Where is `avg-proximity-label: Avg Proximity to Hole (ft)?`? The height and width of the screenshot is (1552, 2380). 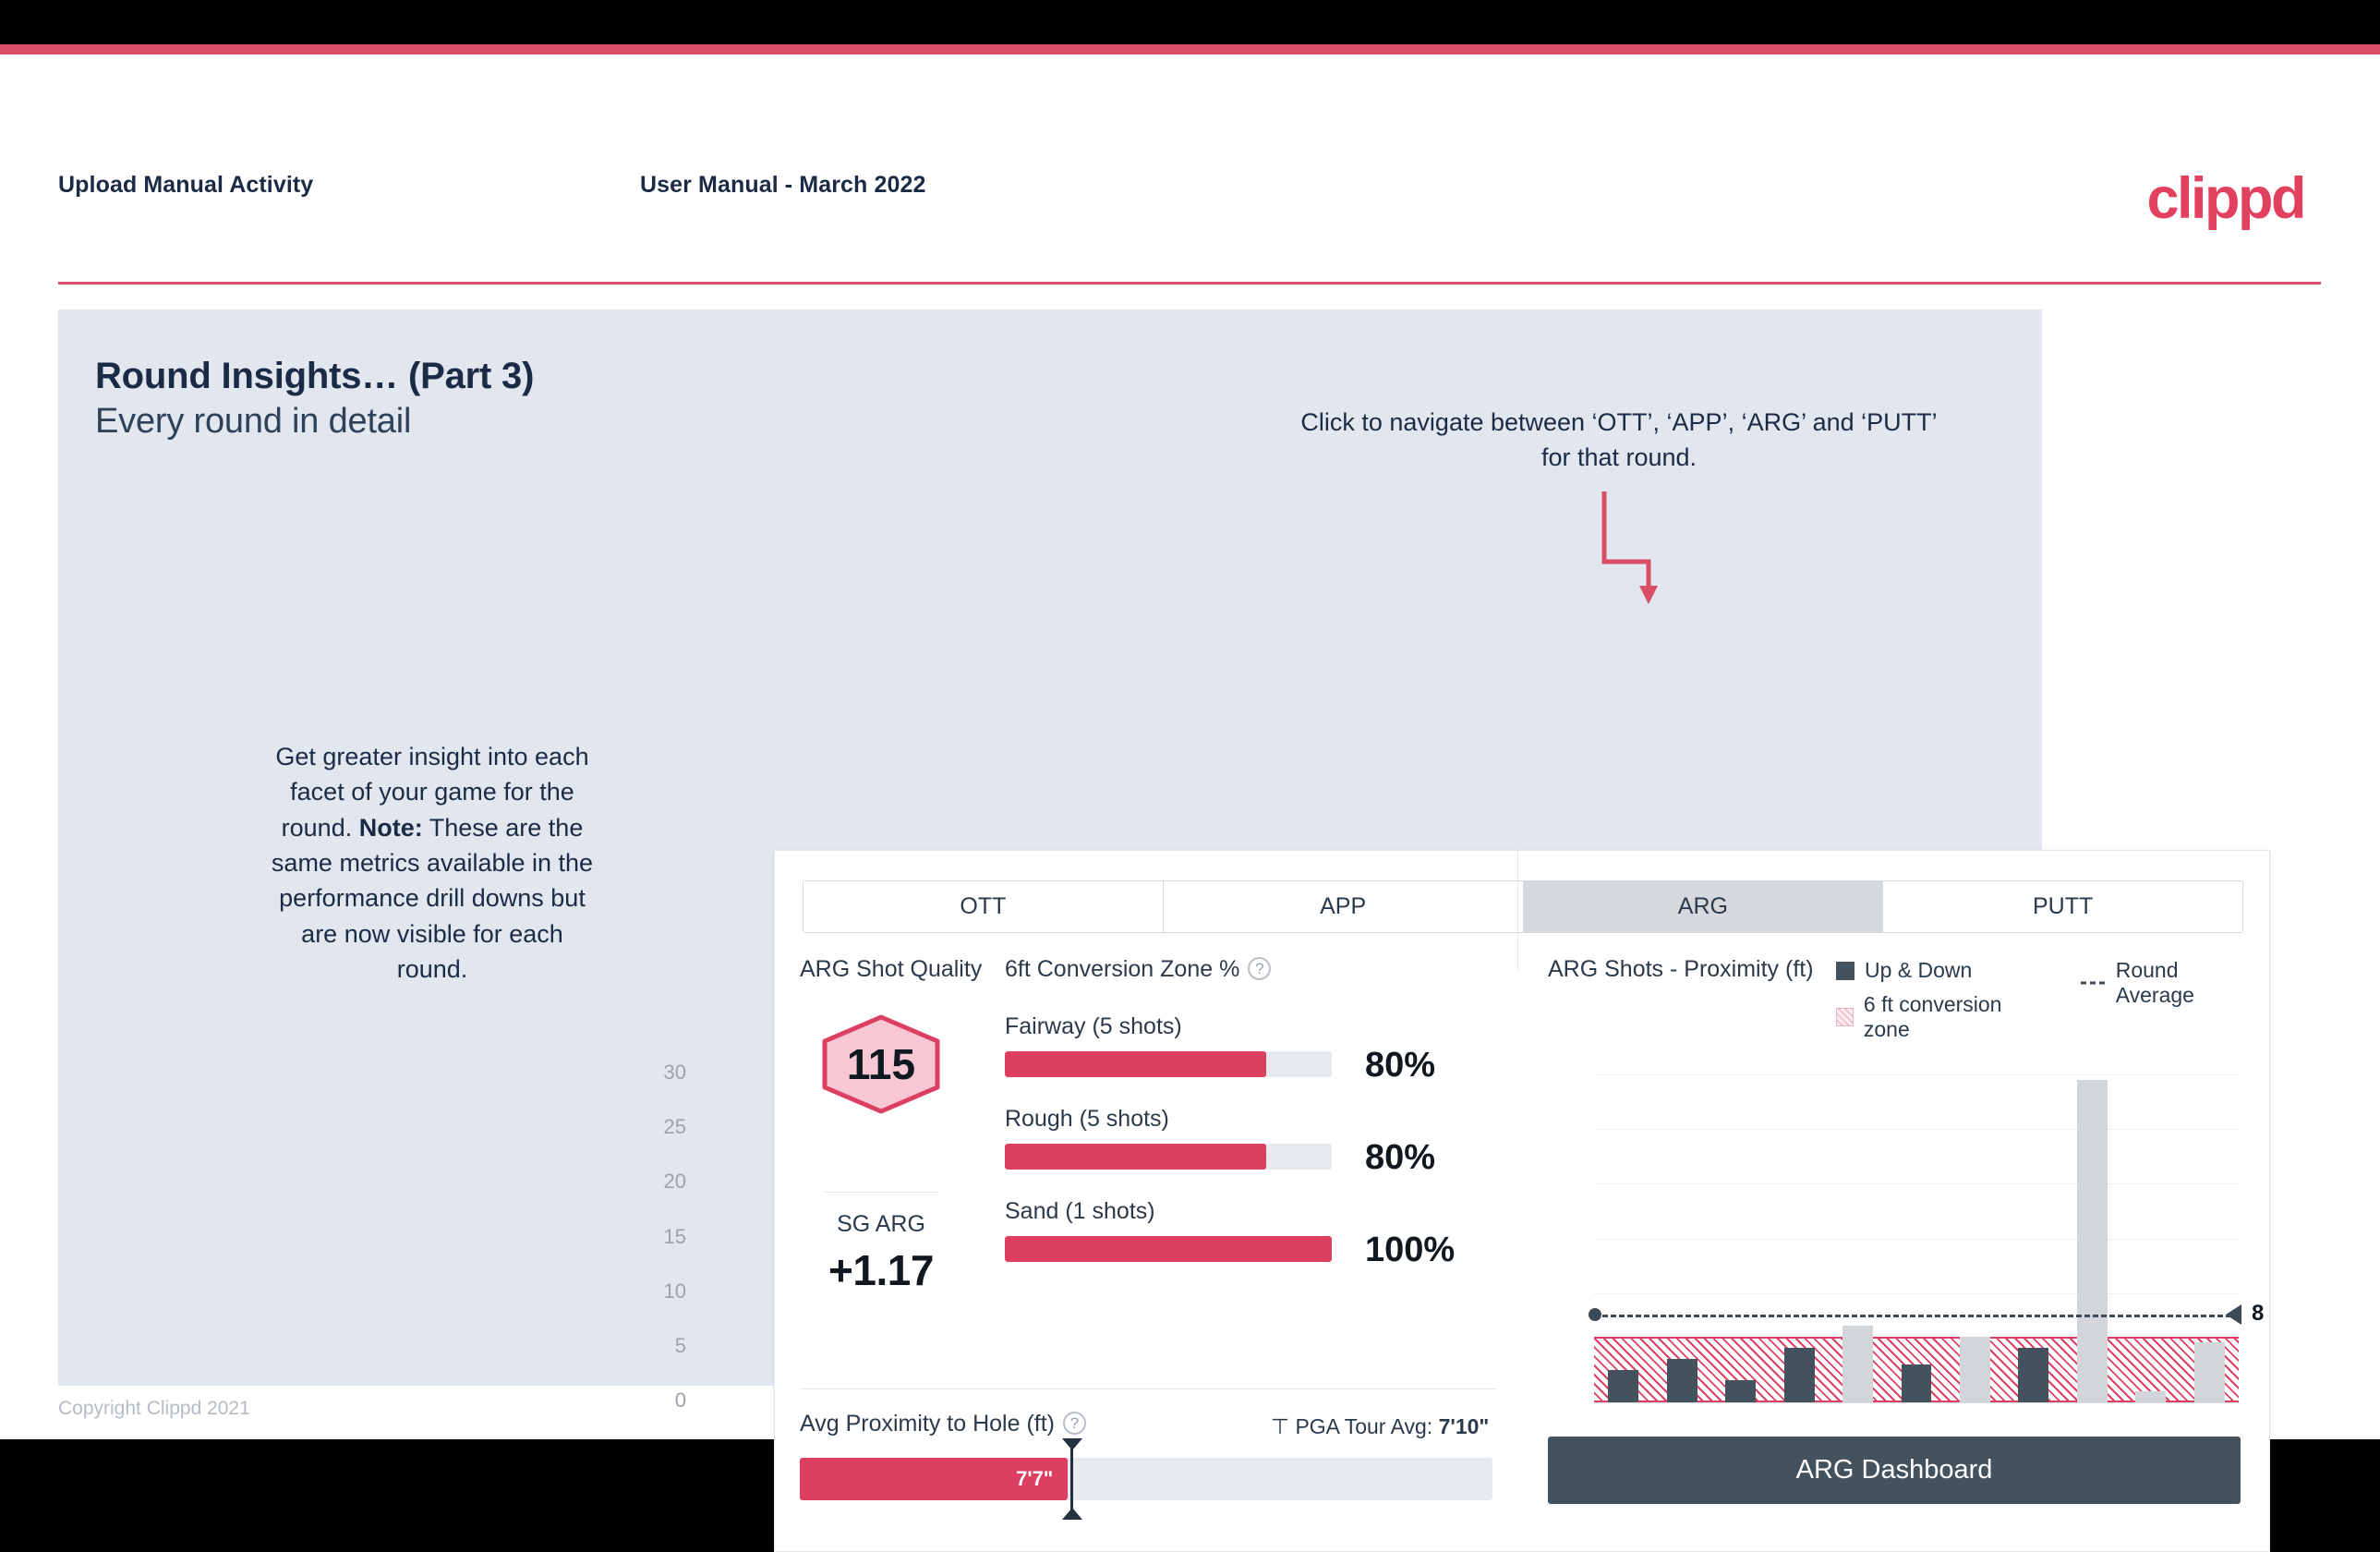 avg-proximity-label: Avg Proximity to Hole (ft)? is located at coordinates (943, 1424).